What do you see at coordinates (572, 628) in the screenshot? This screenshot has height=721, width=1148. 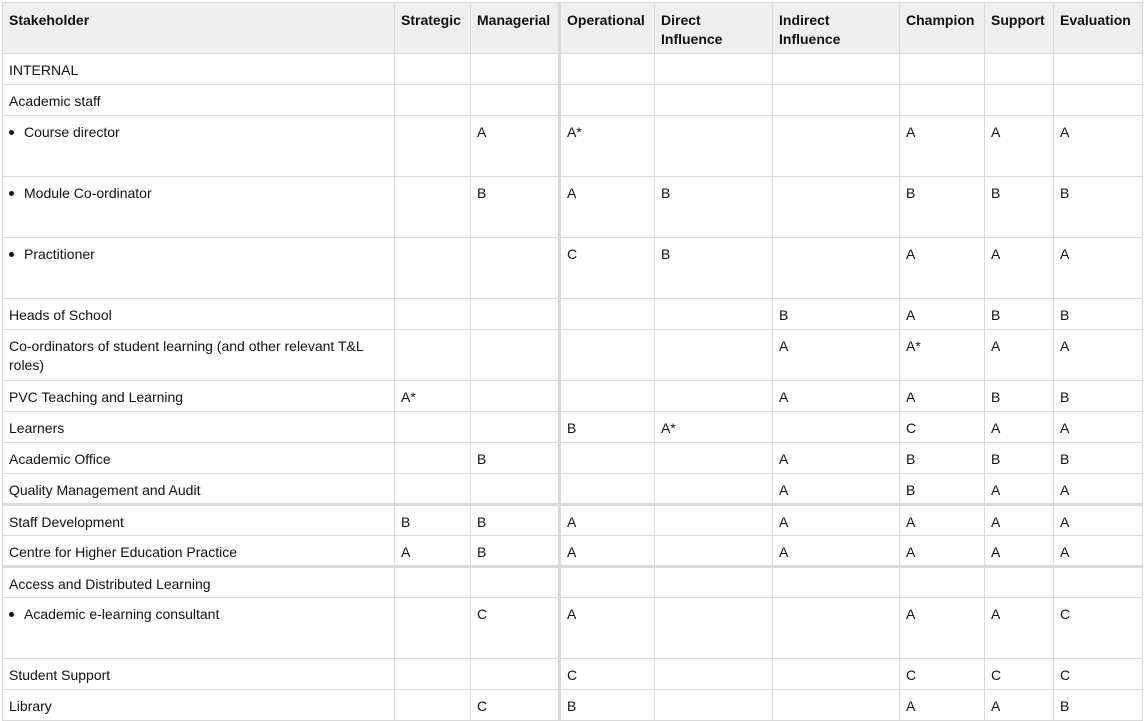 I see `table-row: Academic e-learning consultant C A A A C` at bounding box center [572, 628].